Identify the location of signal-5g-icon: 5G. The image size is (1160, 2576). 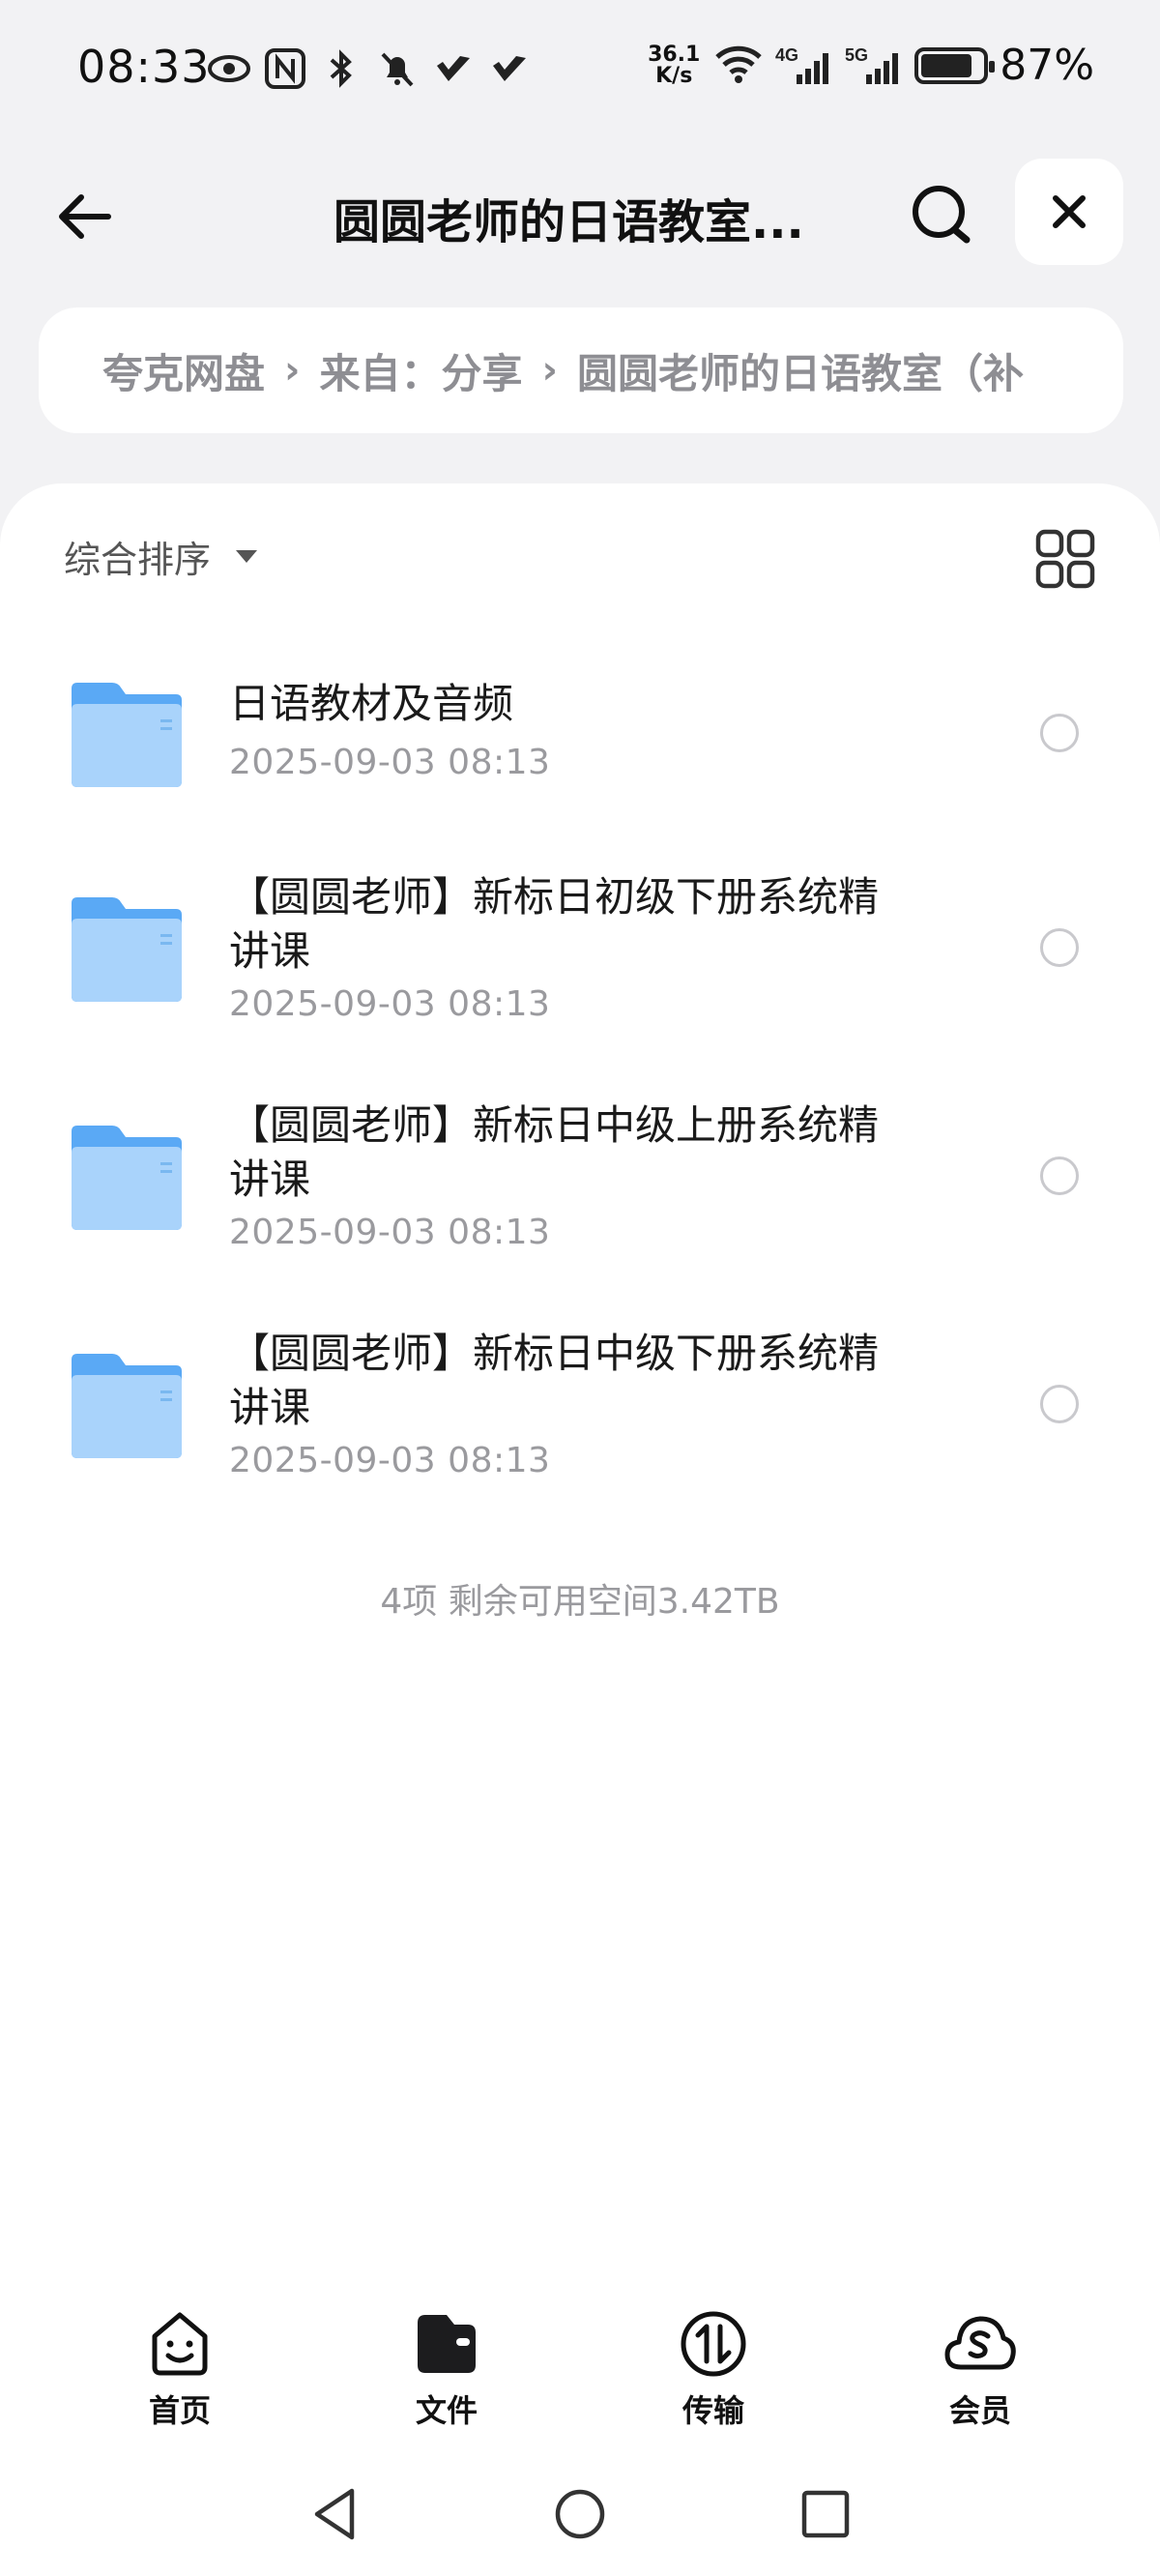
(874, 66).